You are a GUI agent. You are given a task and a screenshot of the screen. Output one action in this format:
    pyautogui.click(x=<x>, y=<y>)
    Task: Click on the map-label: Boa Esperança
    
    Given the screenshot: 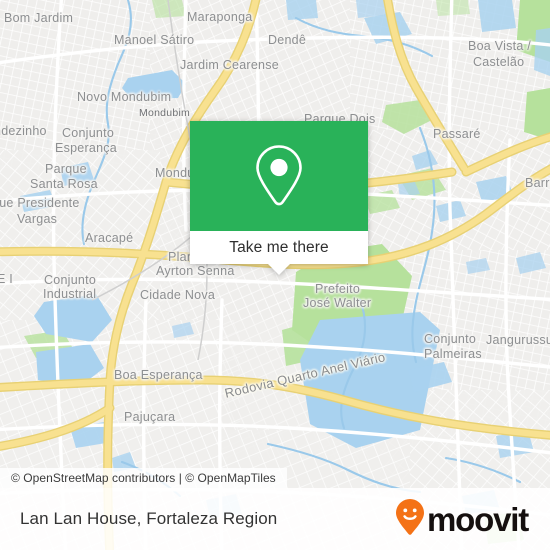 What is the action you would take?
    pyautogui.click(x=158, y=375)
    